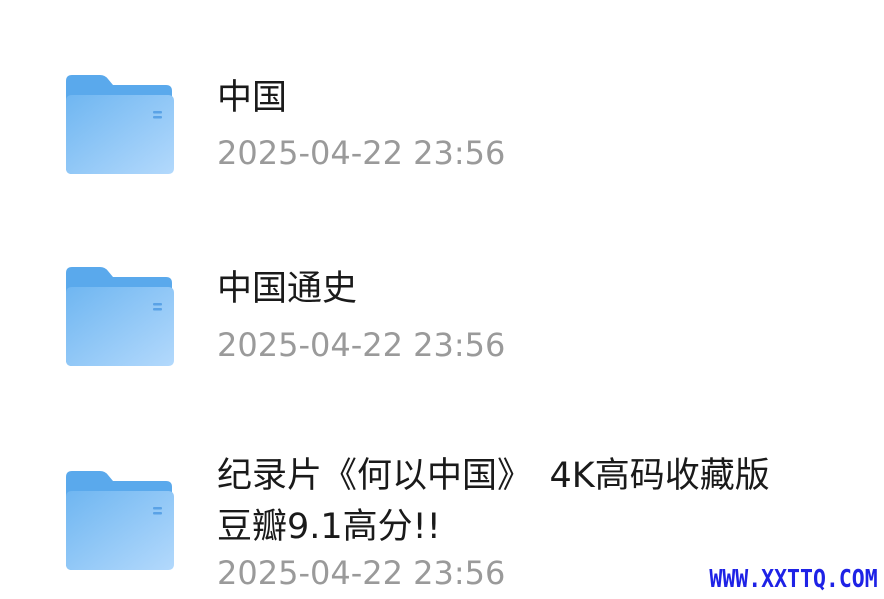 The image size is (884, 599). What do you see at coordinates (493, 476) in the screenshot?
I see `file-name-line-1: 纪录片《何以中国》 4K高码收藏版` at bounding box center [493, 476].